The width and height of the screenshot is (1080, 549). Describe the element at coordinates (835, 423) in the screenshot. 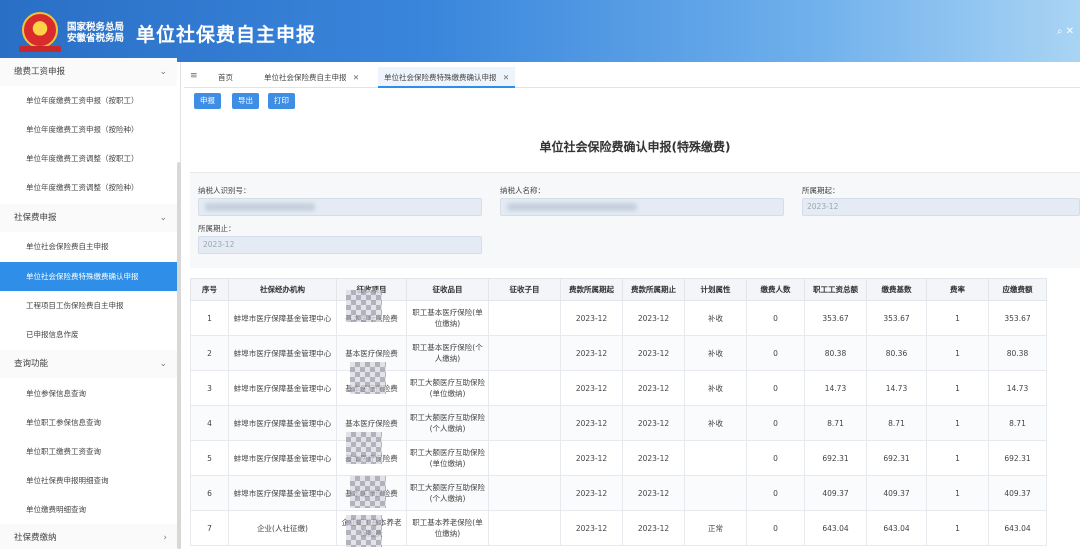

I see `table-cell: 8.71` at that location.